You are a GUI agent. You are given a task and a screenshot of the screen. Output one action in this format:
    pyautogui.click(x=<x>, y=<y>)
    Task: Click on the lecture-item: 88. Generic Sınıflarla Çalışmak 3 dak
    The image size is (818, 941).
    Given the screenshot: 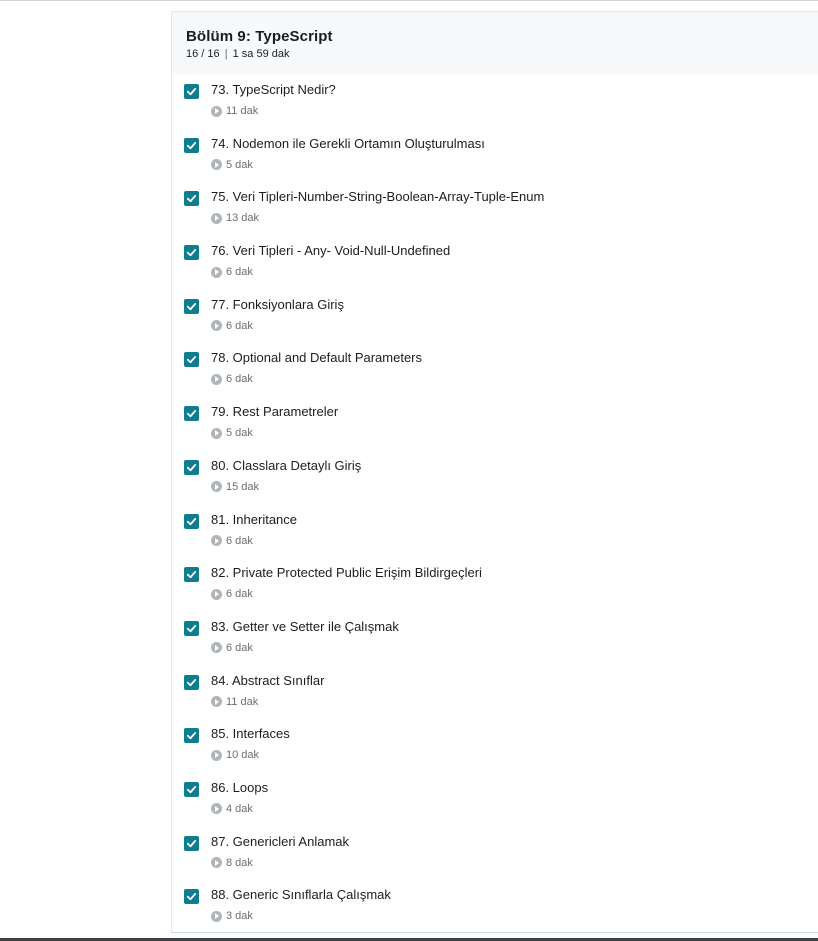 What is the action you would take?
    pyautogui.click(x=495, y=906)
    